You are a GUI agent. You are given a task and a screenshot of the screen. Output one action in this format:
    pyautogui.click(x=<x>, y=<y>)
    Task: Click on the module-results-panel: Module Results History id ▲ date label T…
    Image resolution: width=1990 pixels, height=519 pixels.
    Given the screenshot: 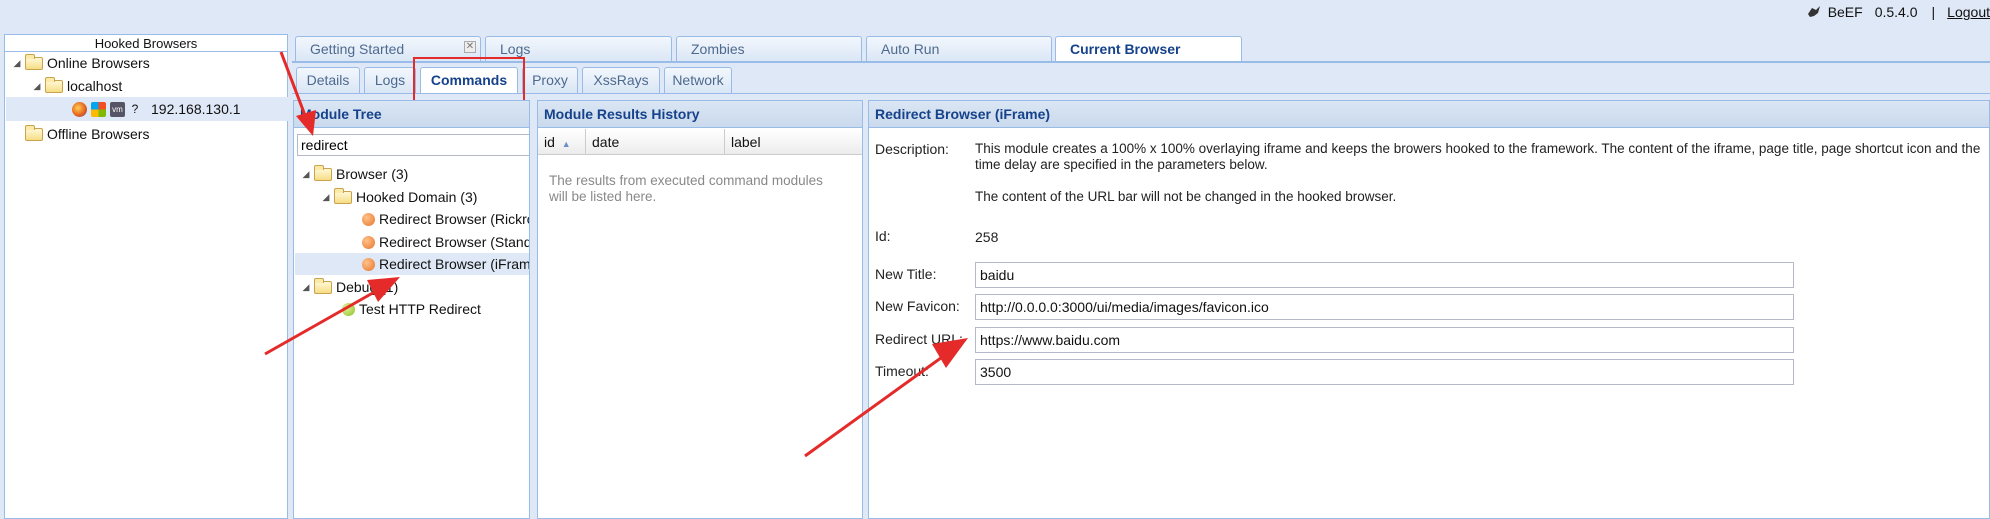 What is the action you would take?
    pyautogui.click(x=700, y=309)
    